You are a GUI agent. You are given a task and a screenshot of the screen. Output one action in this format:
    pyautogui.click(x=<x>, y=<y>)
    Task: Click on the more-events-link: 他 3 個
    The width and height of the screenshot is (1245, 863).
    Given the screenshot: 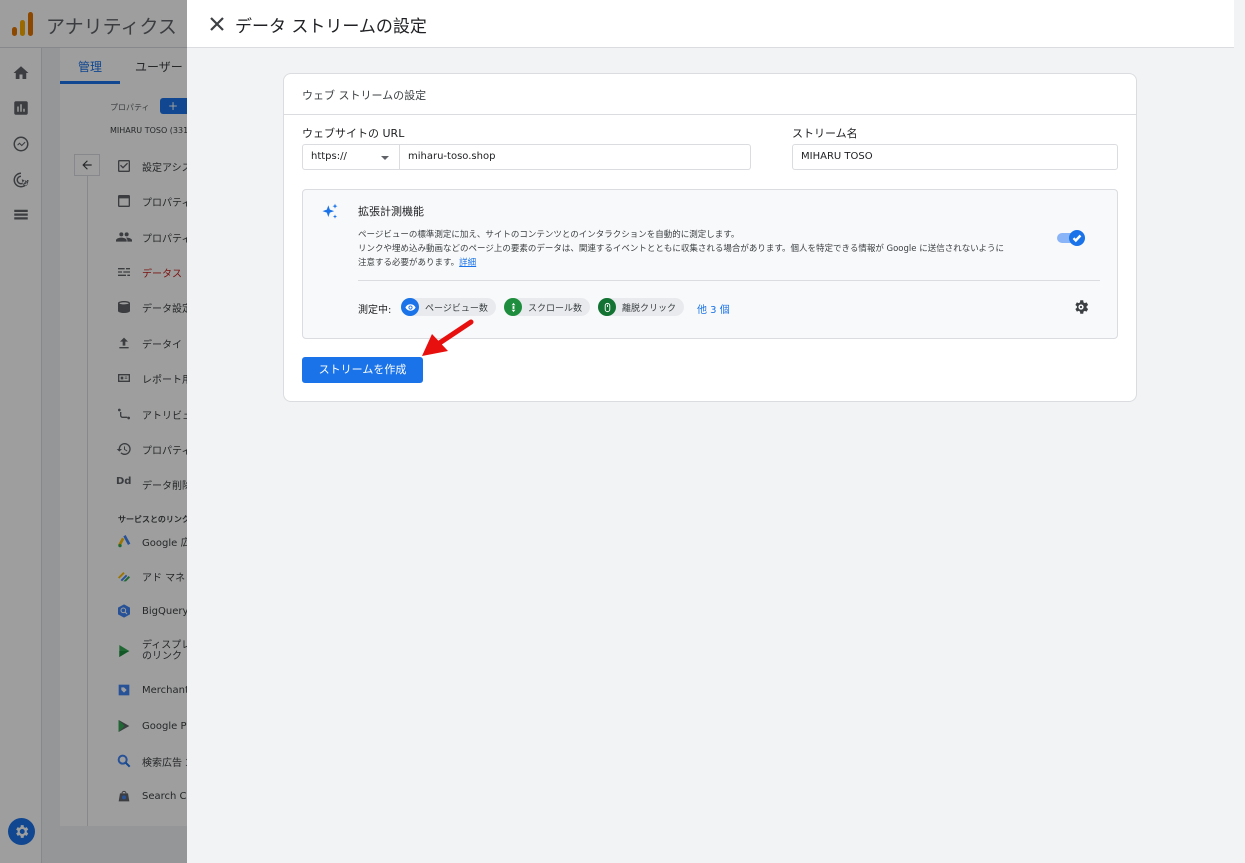 What is the action you would take?
    pyautogui.click(x=713, y=308)
    